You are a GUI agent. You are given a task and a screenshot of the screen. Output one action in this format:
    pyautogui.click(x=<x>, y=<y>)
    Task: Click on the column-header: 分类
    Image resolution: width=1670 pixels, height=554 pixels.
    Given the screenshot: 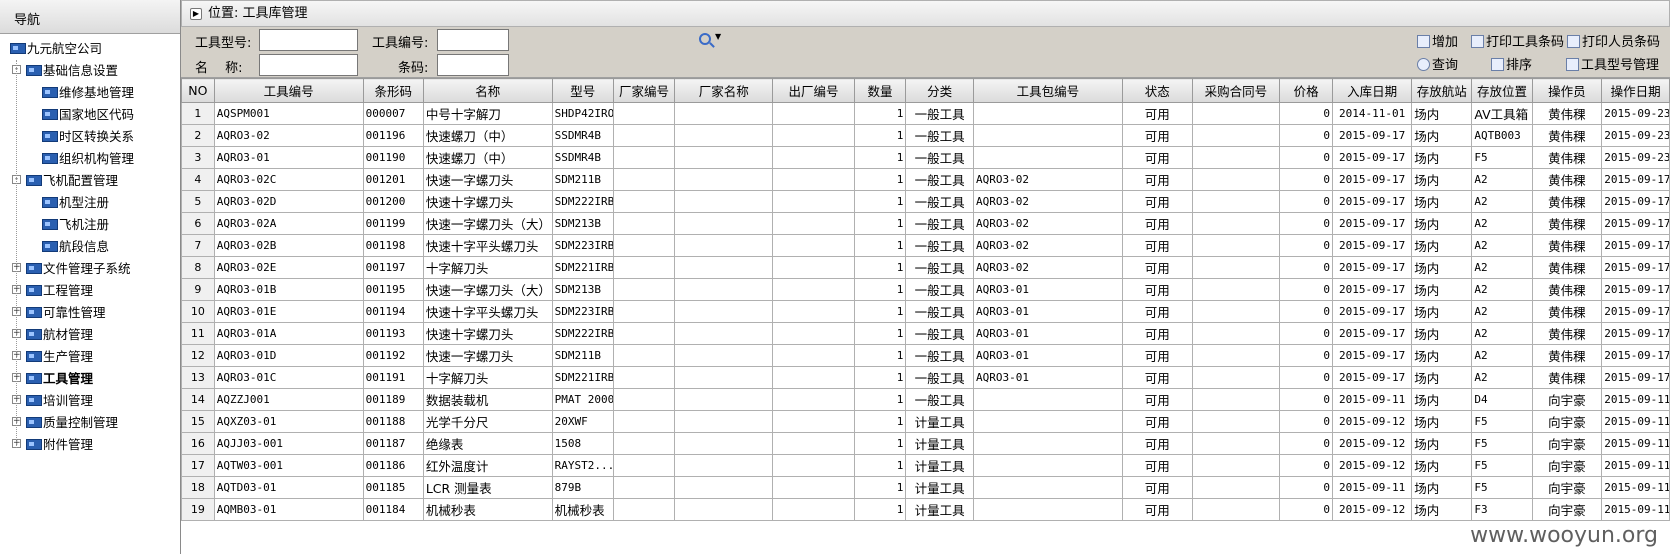 What is the action you would take?
    pyautogui.click(x=939, y=90)
    